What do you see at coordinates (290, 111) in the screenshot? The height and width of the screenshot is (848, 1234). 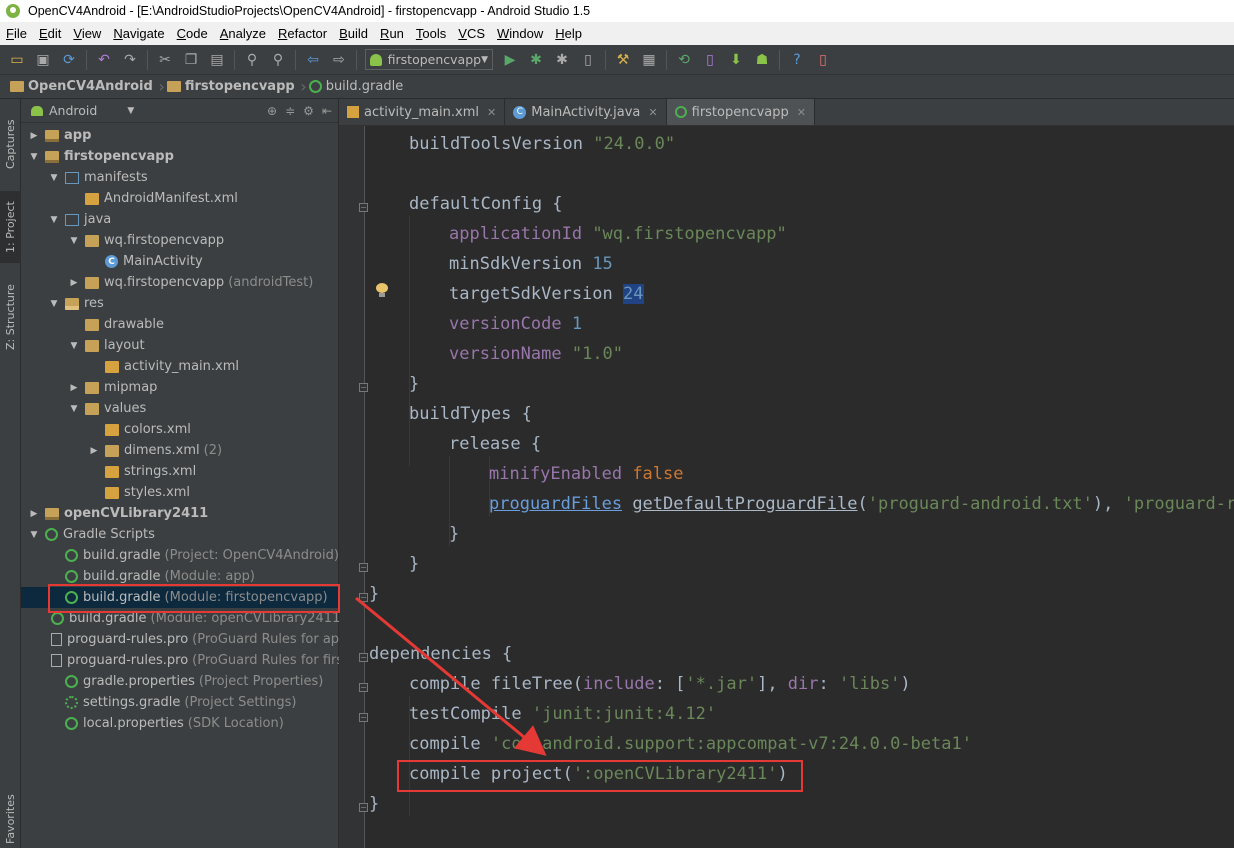 I see `collapse-all-icon: ≑` at bounding box center [290, 111].